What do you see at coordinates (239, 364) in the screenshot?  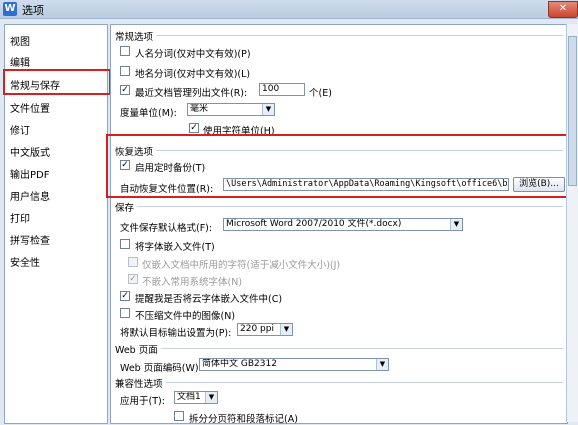 I see `web-encoding-value: 简体中文 GB2312` at bounding box center [239, 364].